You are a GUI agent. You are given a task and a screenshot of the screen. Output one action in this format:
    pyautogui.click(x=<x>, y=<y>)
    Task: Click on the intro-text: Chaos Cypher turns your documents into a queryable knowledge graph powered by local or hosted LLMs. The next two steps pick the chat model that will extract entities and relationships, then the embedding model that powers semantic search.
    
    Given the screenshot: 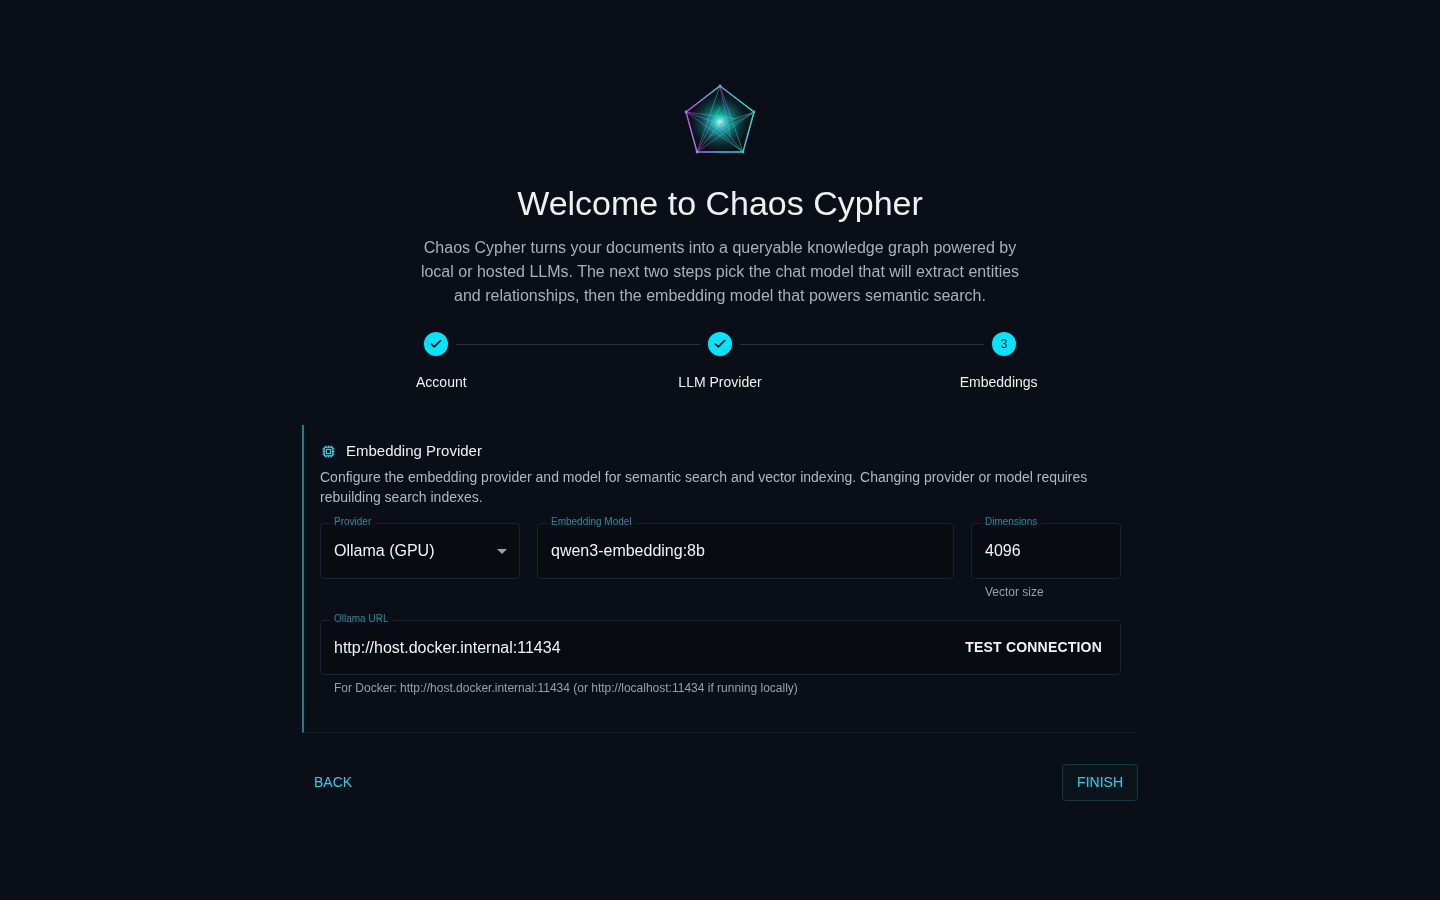 What is the action you would take?
    pyautogui.click(x=720, y=272)
    